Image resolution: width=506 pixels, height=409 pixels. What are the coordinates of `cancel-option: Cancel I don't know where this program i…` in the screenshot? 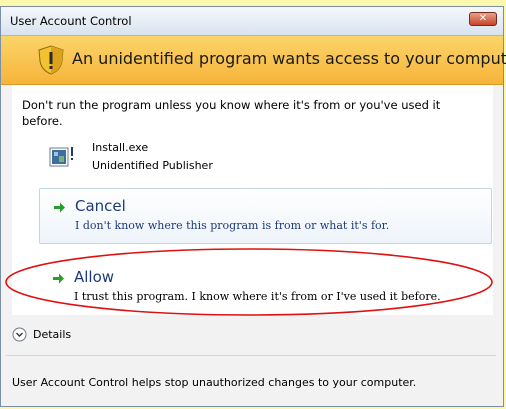 It's located at (265, 216).